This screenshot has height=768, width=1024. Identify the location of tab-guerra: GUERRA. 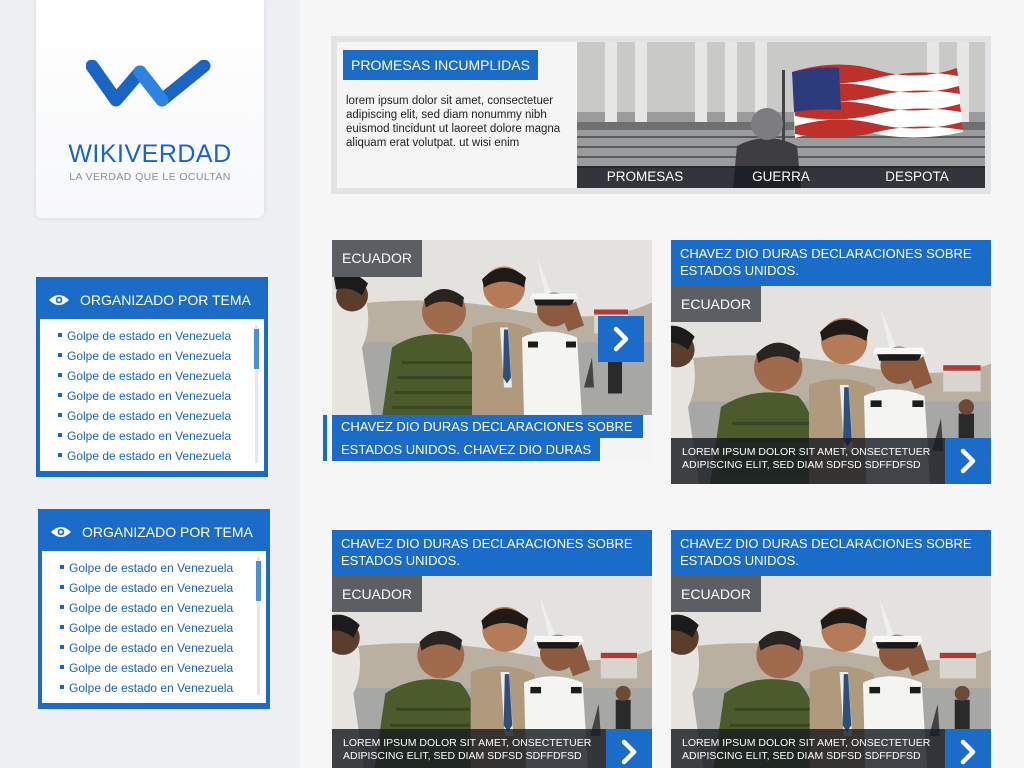
(781, 177).